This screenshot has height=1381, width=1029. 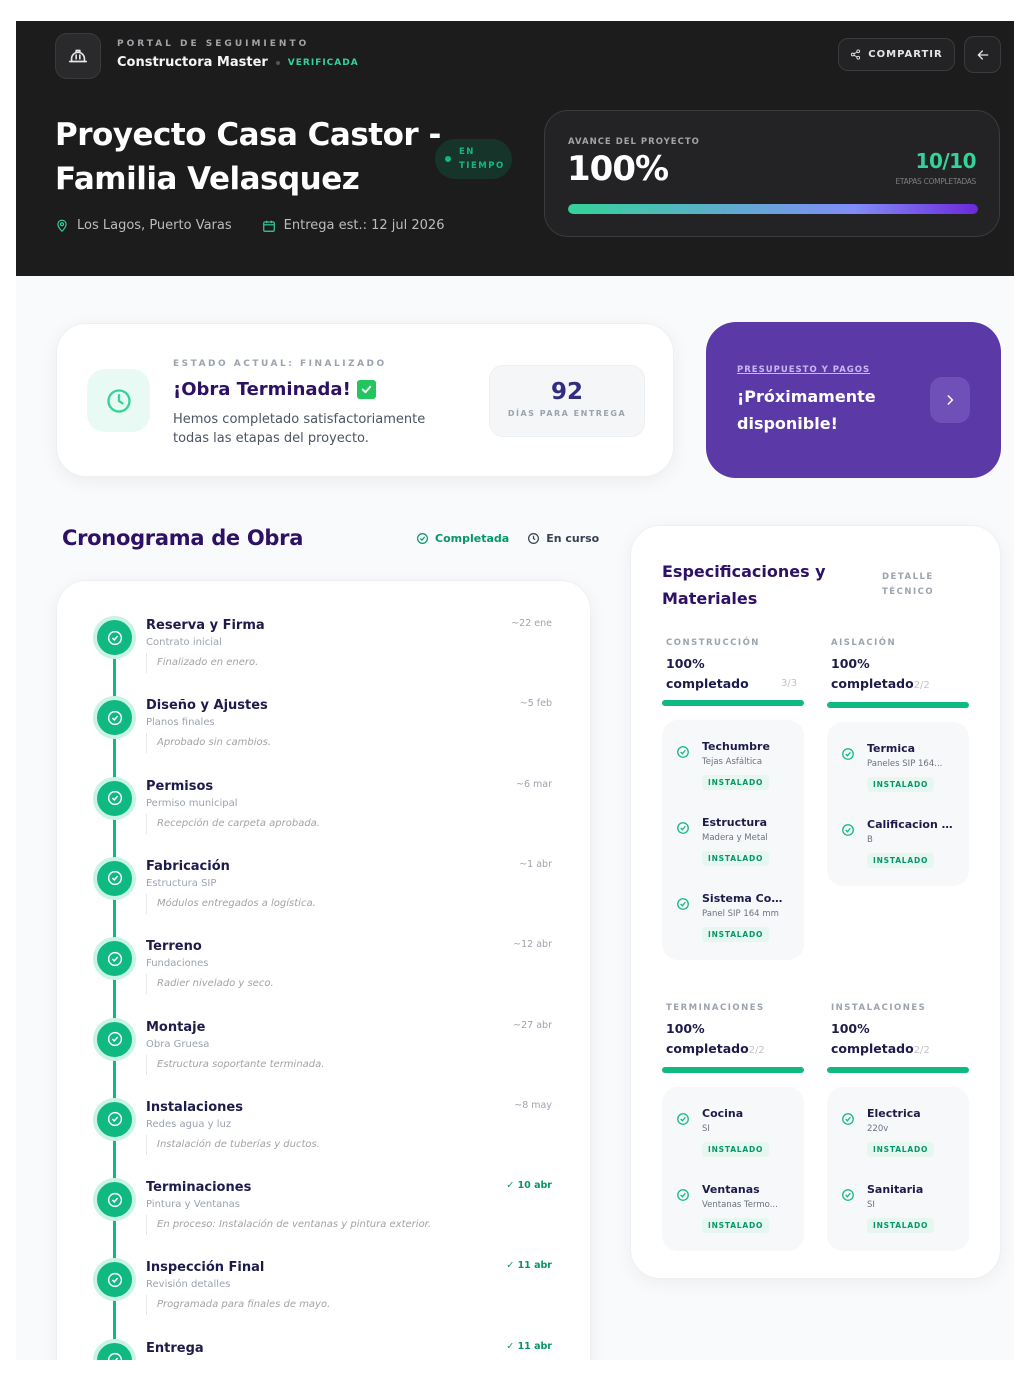 I want to click on chevron-right-icon, so click(x=950, y=400).